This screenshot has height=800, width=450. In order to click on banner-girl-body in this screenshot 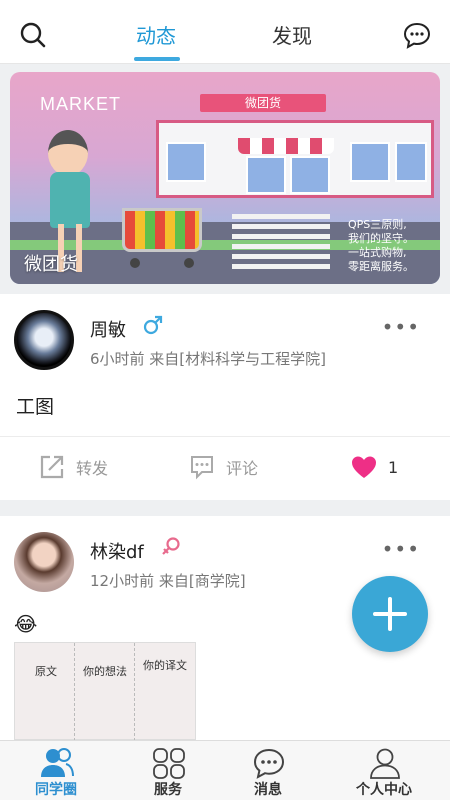, I will do `click(70, 200)`.